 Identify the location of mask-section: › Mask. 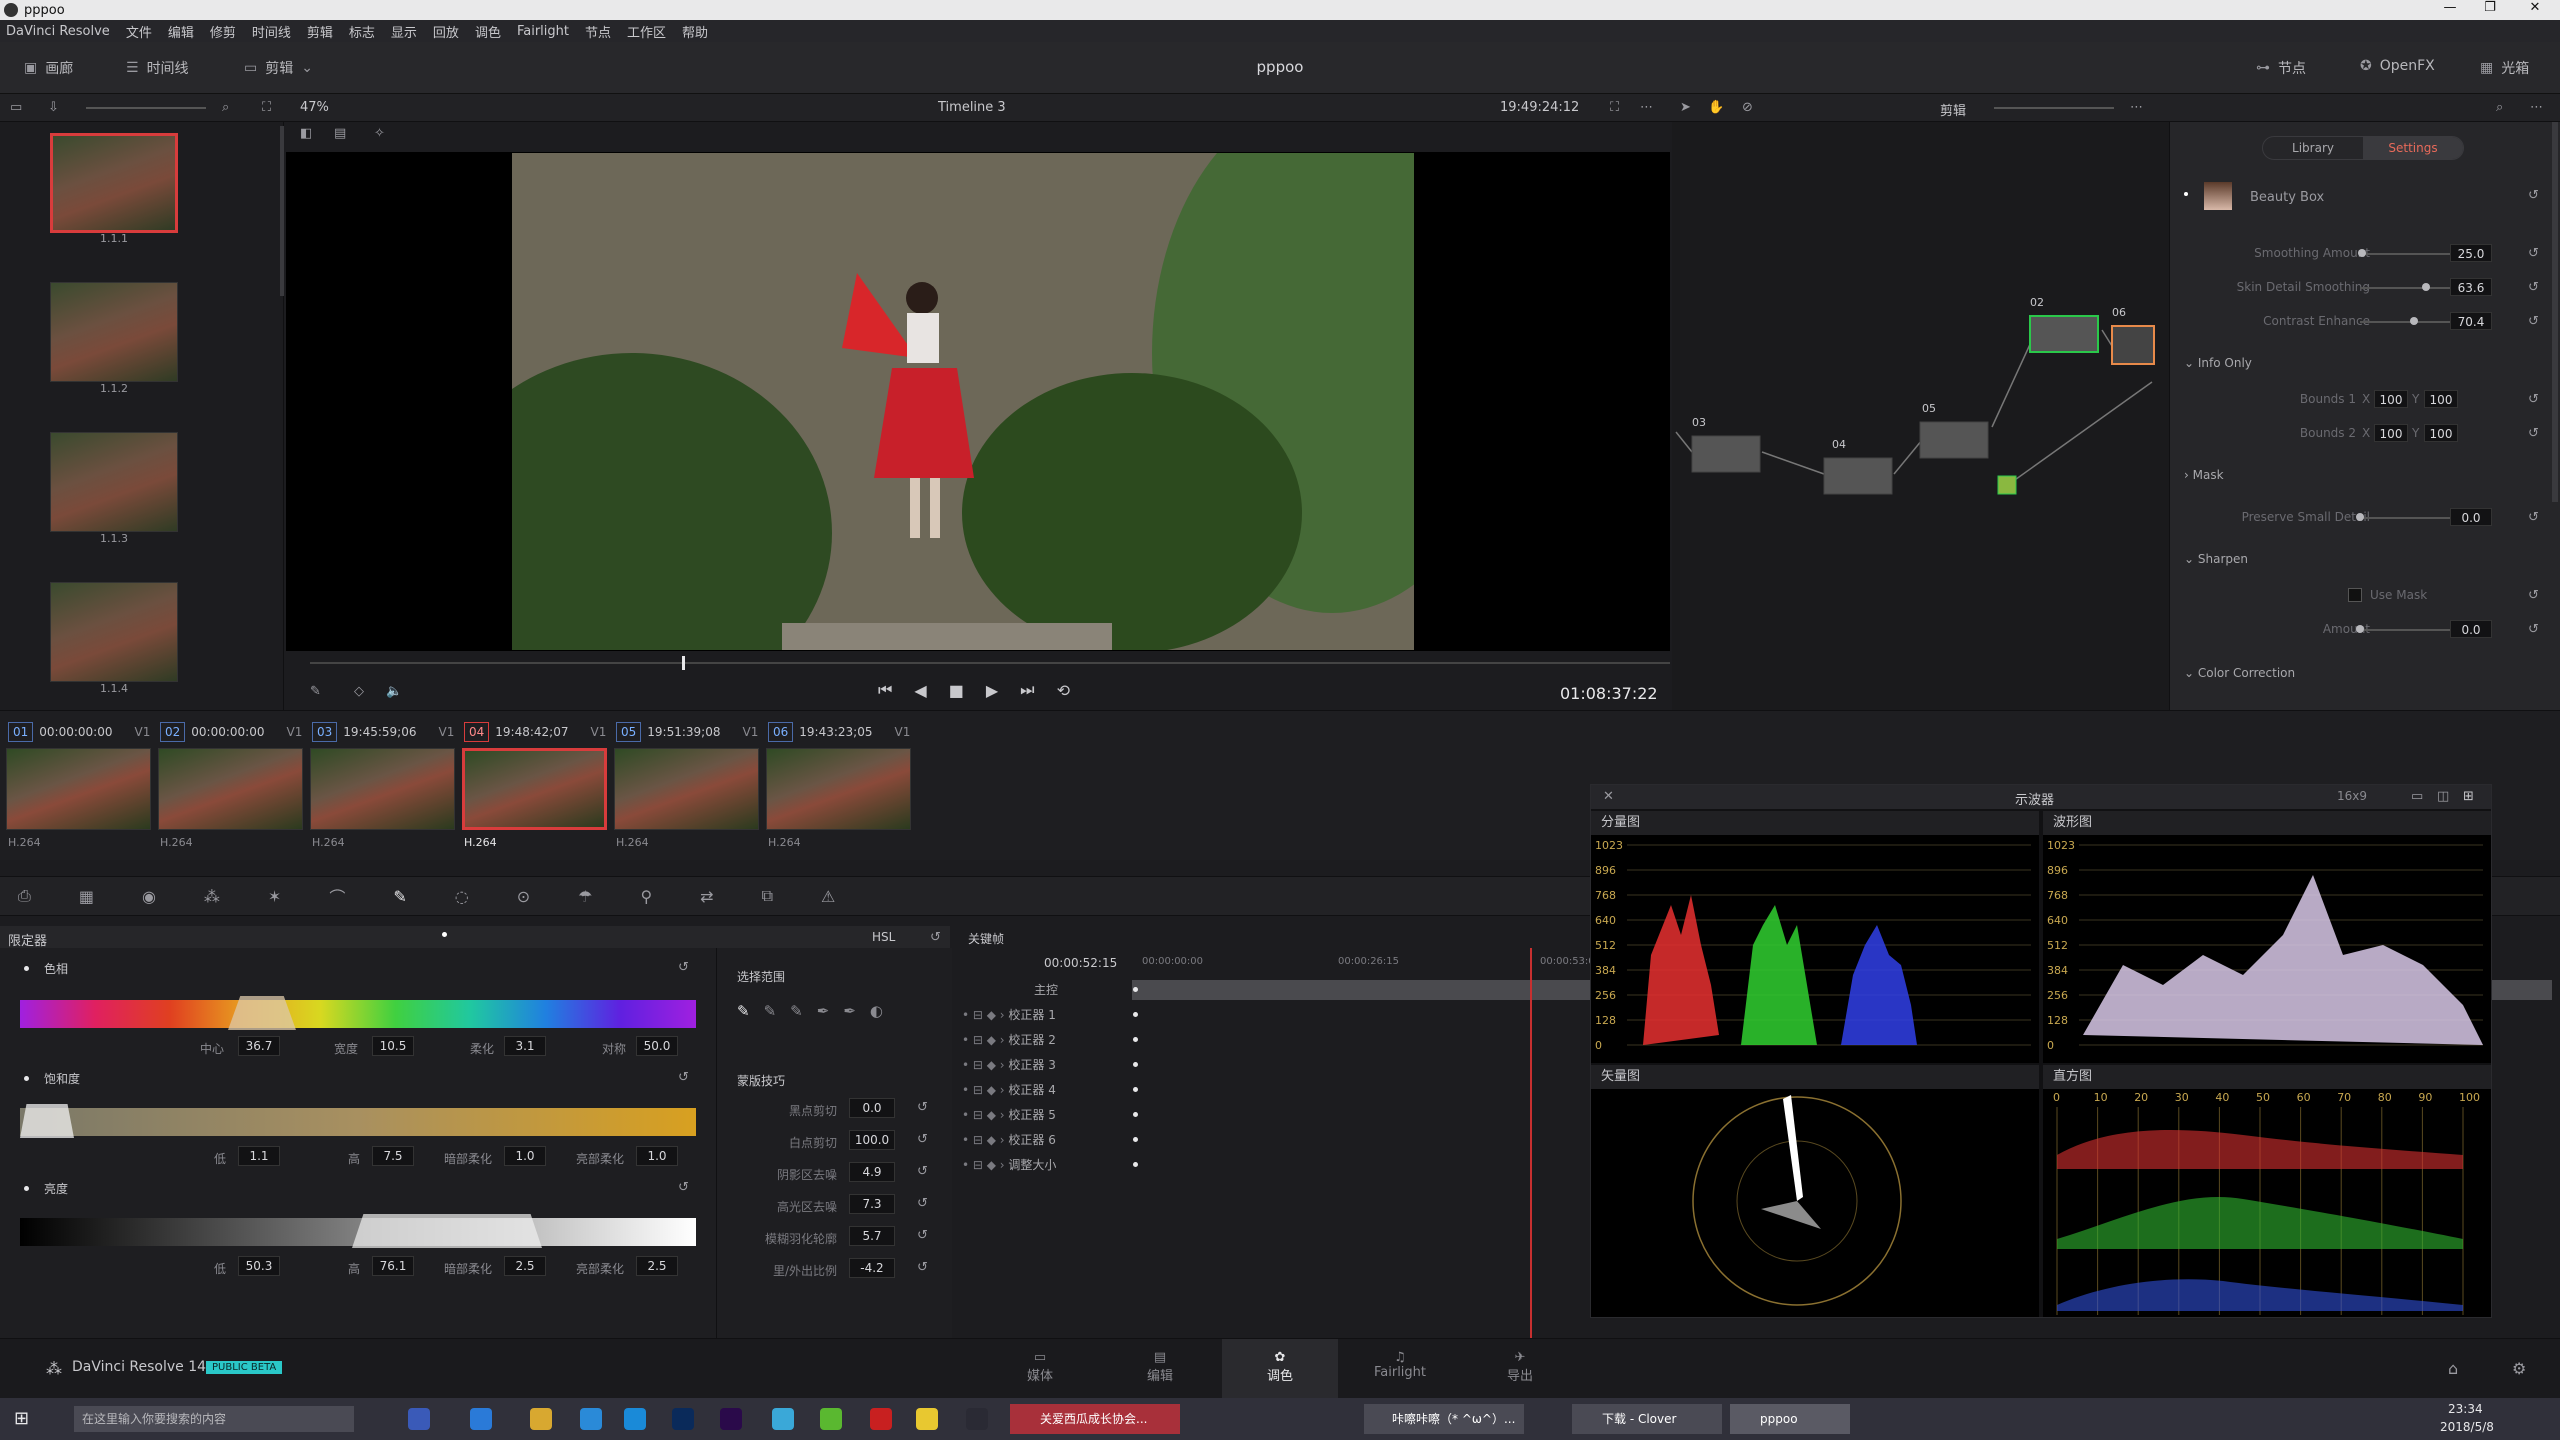
(2204, 475).